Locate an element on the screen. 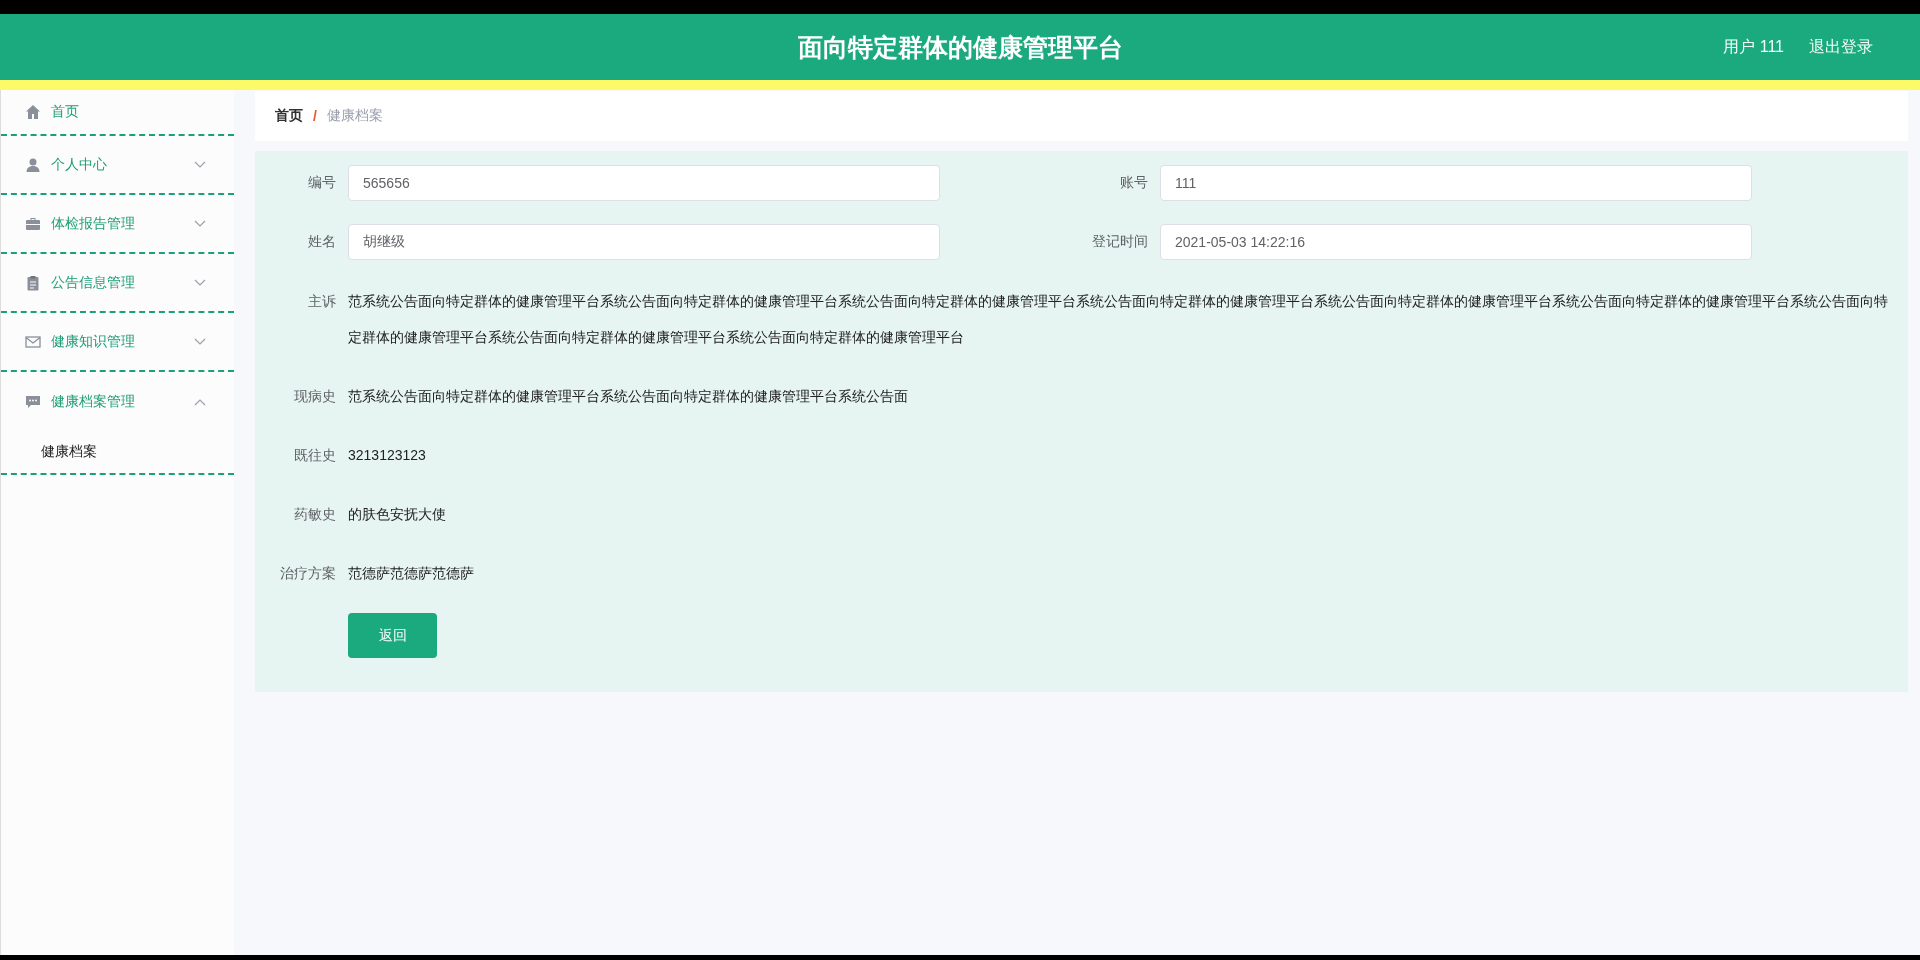 The width and height of the screenshot is (1920, 960). field-value: 范系统公告面向特定群体的健康管理平台系统公告面向特定群体的健康管理平台系统公告面 is located at coordinates (628, 396).